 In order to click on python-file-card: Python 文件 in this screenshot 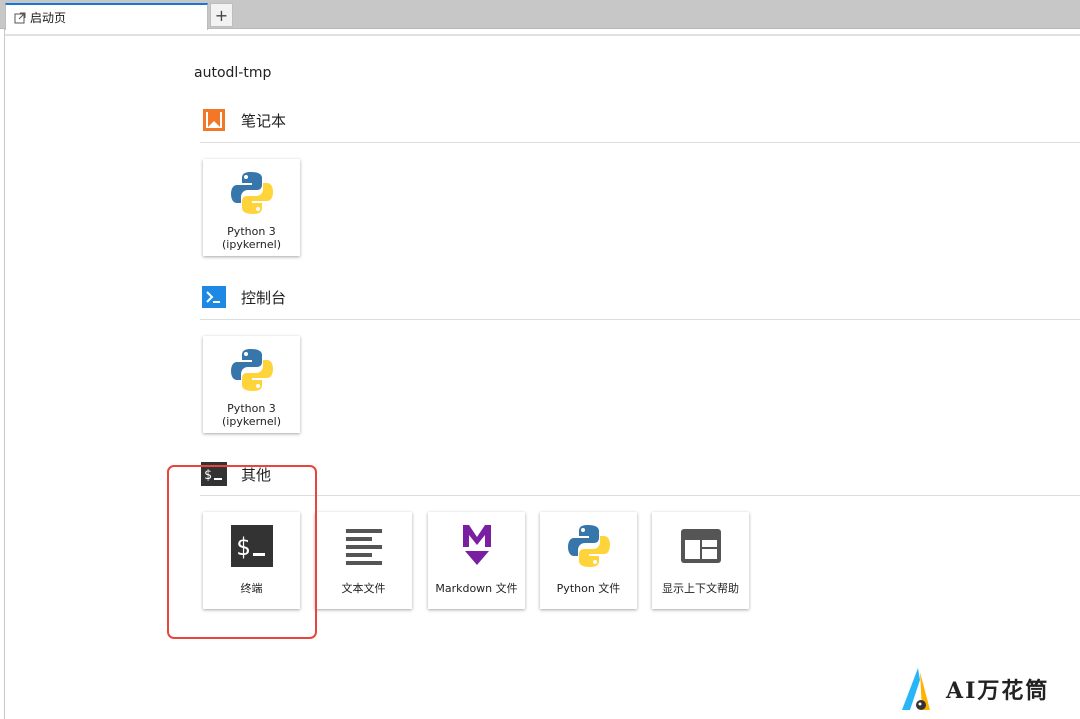, I will do `click(588, 560)`.